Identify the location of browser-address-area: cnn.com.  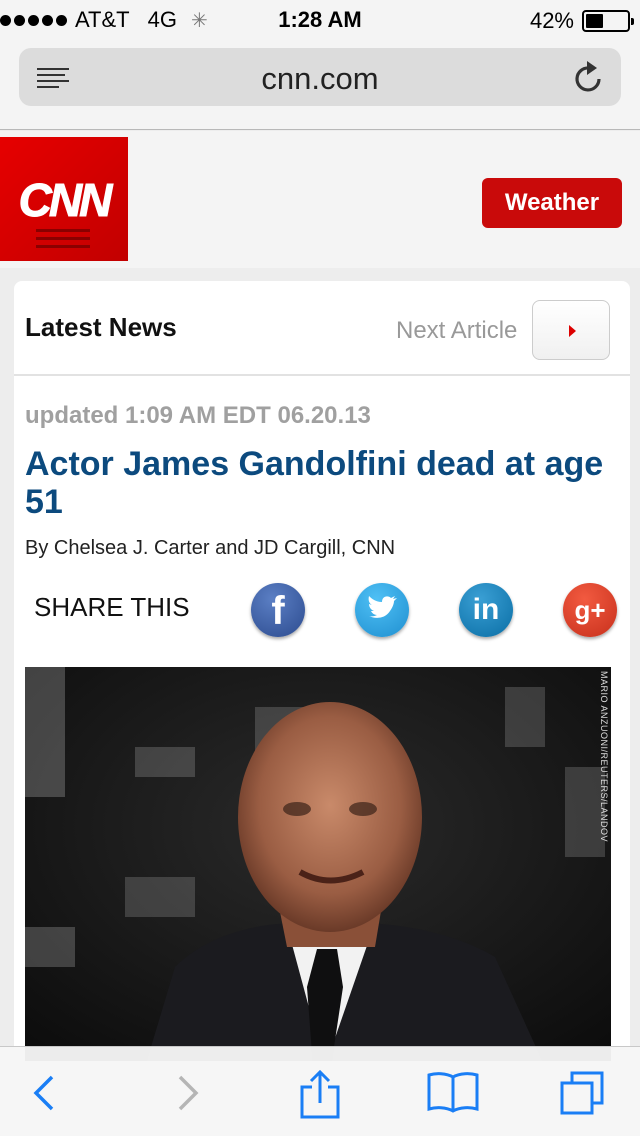
(320, 85).